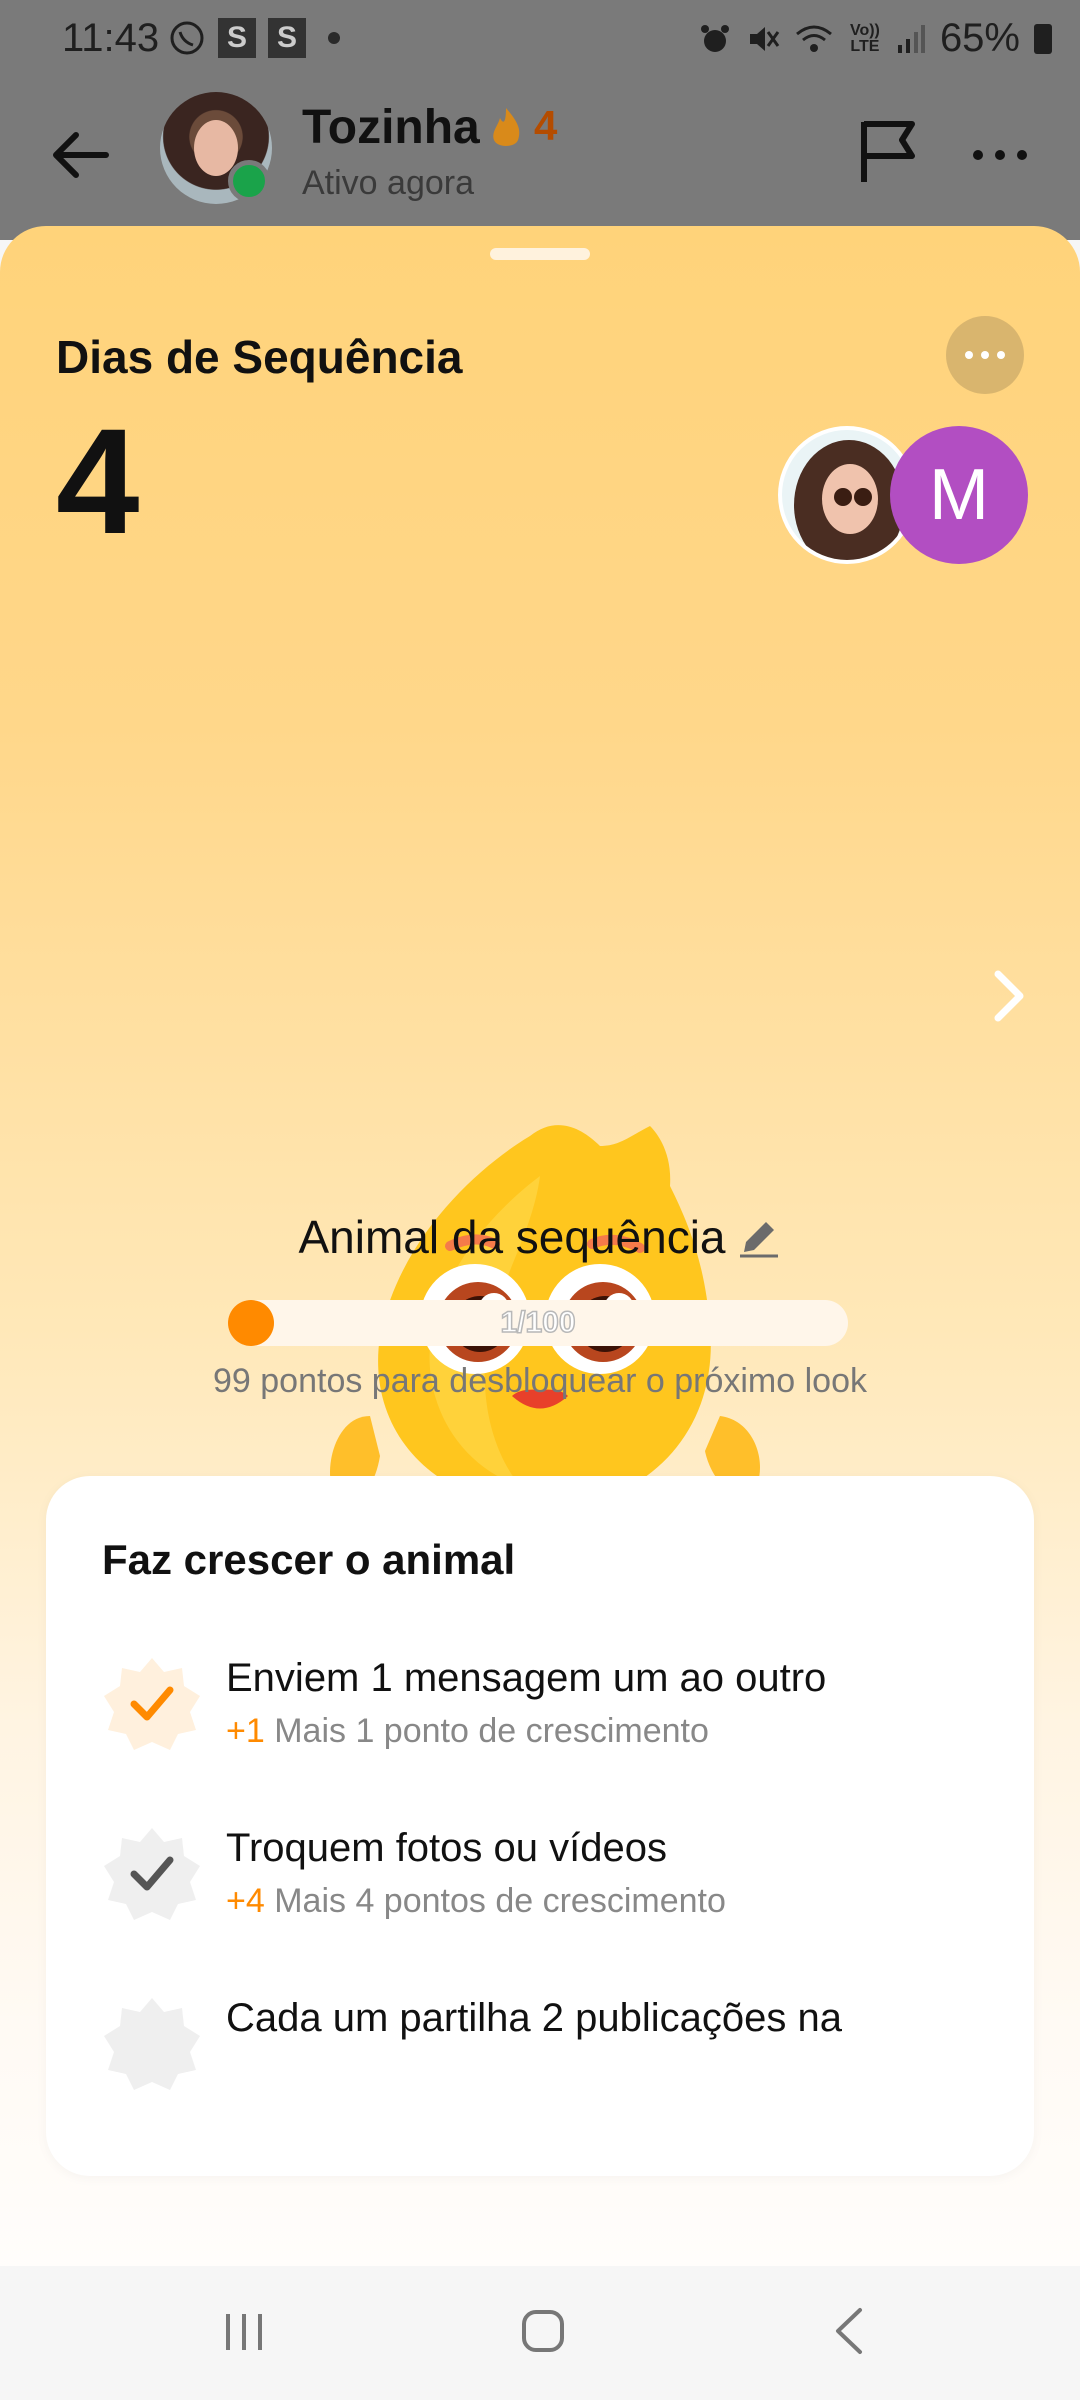 The width and height of the screenshot is (1080, 2400). What do you see at coordinates (764, 38) in the screenshot?
I see `mute-icon` at bounding box center [764, 38].